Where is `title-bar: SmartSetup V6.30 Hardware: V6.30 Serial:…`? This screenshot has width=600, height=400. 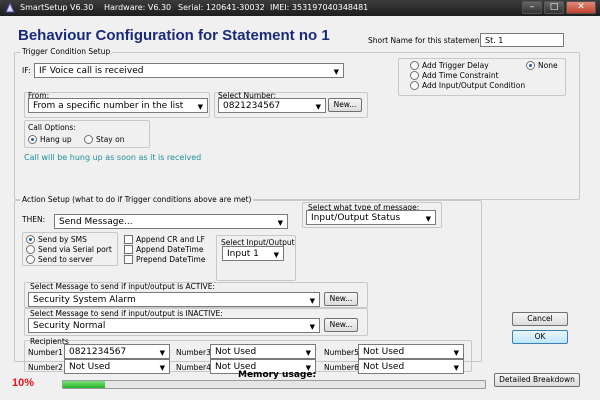 title-bar: SmartSetup V6.30 Hardware: V6.30 Serial:… is located at coordinates (300, 8).